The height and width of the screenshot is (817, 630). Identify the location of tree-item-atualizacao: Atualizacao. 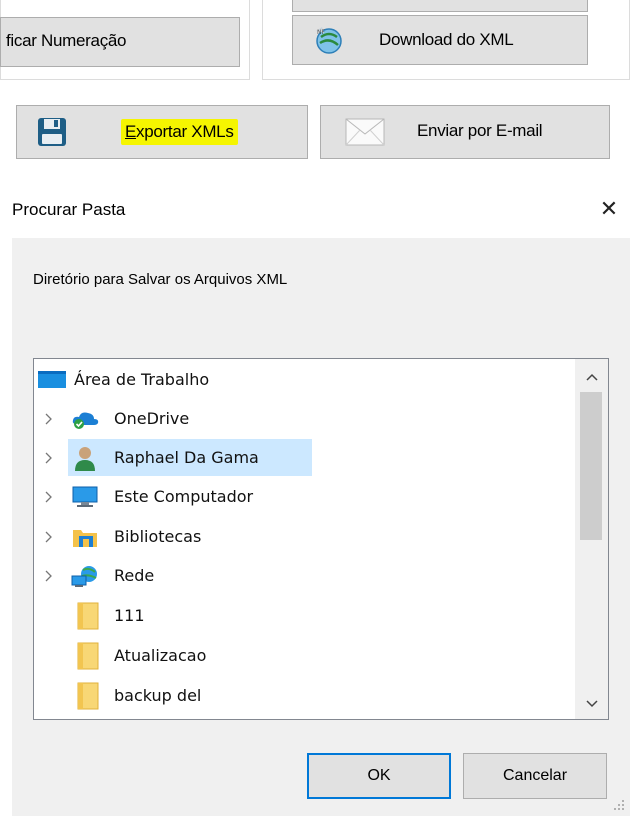
(304, 655).